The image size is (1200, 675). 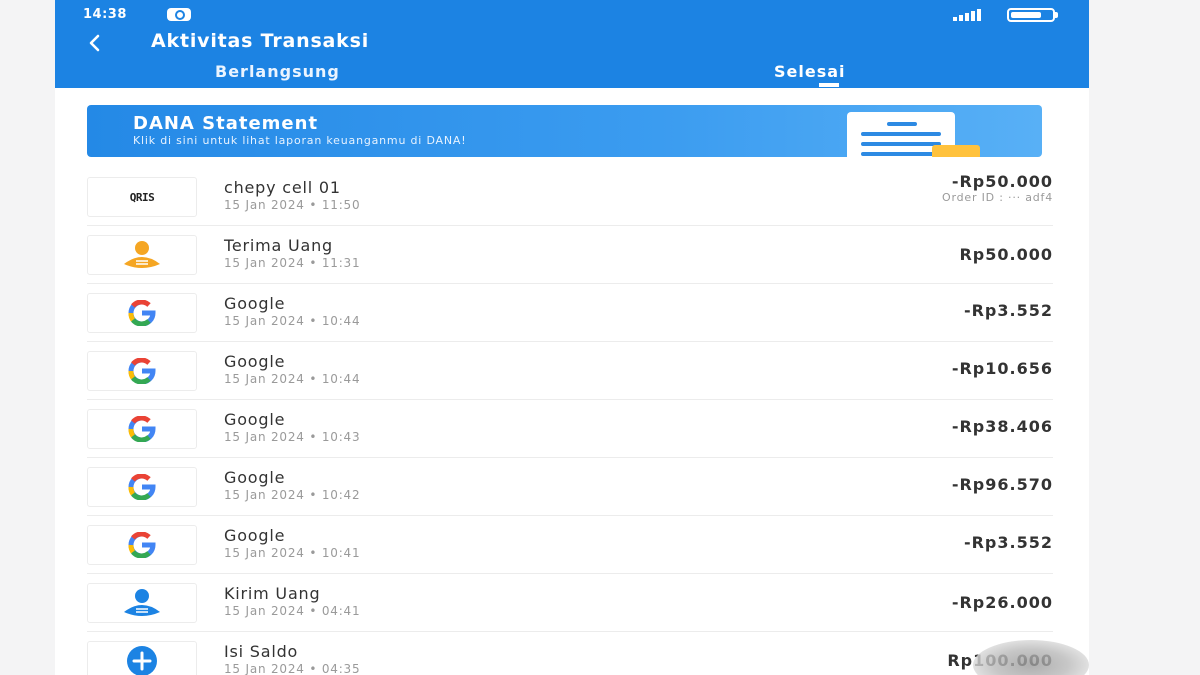 What do you see at coordinates (572, 59) in the screenshot?
I see `app-header: Aktivitas Transaksi Berlangsung Selesai` at bounding box center [572, 59].